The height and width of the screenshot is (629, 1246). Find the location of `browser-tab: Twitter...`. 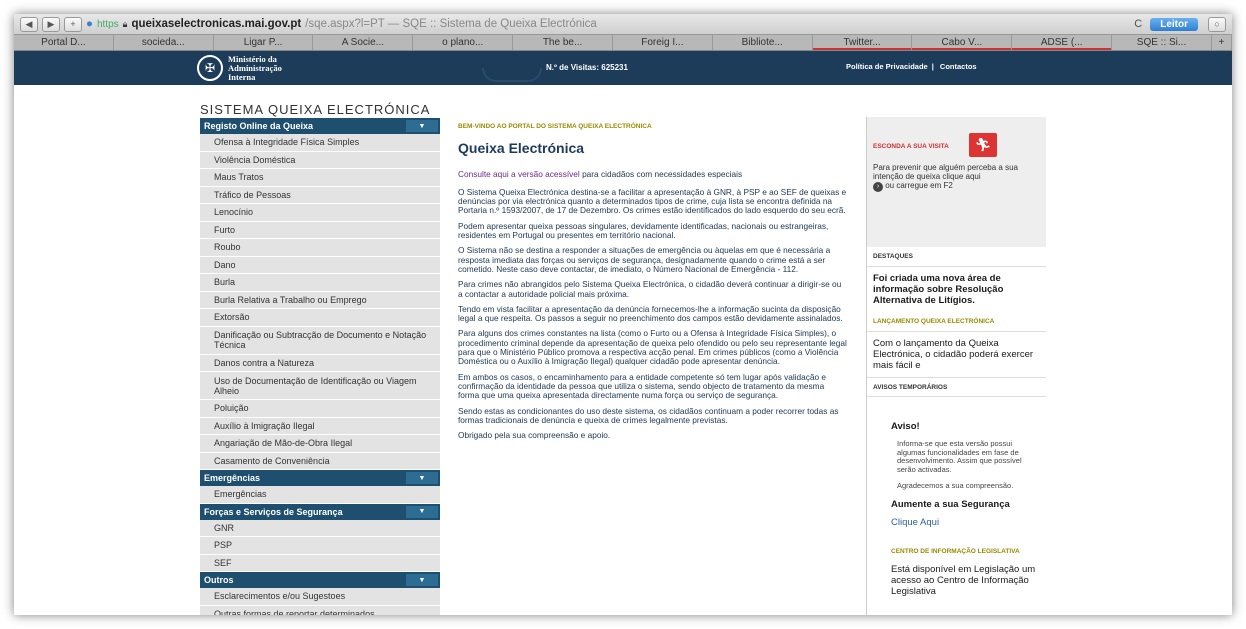

browser-tab: Twitter... is located at coordinates (862, 42).